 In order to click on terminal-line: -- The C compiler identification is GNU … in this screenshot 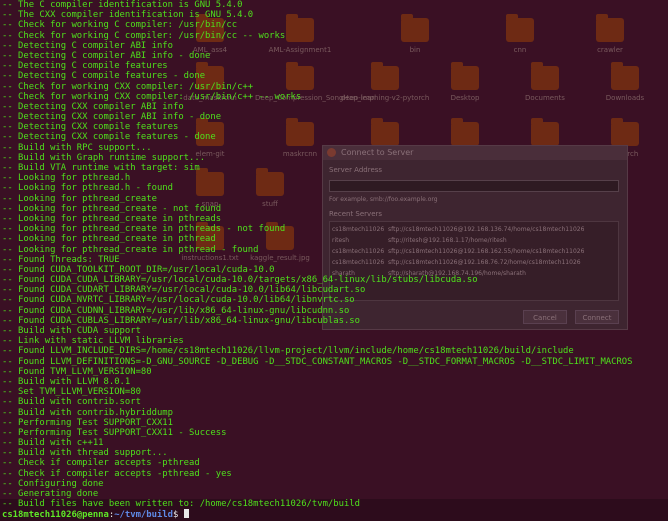, I will do `click(122, 5)`.